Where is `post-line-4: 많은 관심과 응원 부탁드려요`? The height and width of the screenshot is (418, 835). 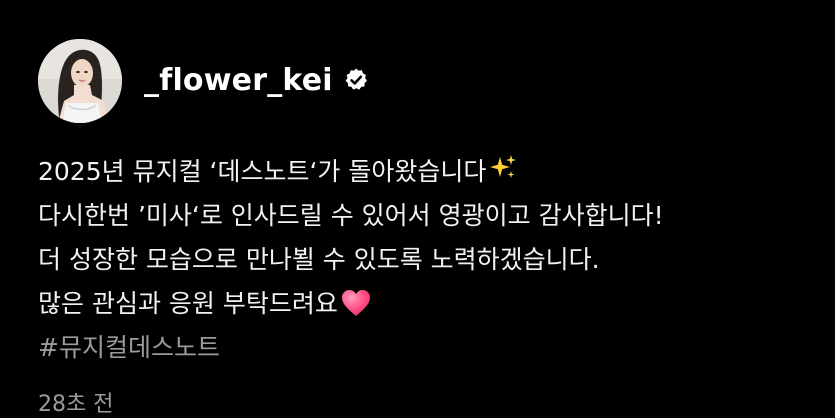 post-line-4: 많은 관심과 응원 부탁드려요 is located at coordinates (351, 304).